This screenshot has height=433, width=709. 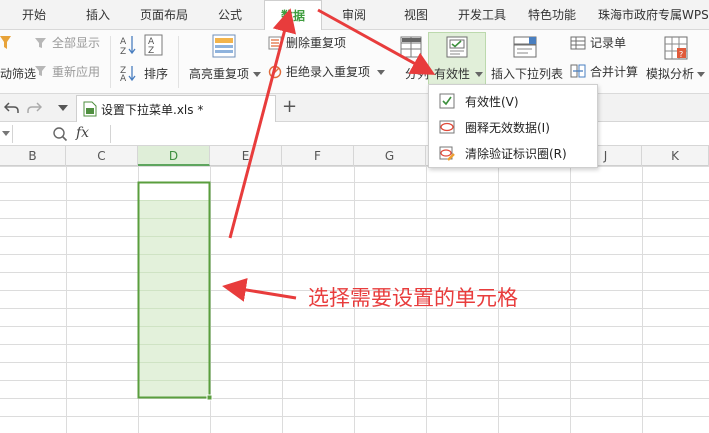 What do you see at coordinates (482, 15) in the screenshot?
I see `tab-developer: 开发工具` at bounding box center [482, 15].